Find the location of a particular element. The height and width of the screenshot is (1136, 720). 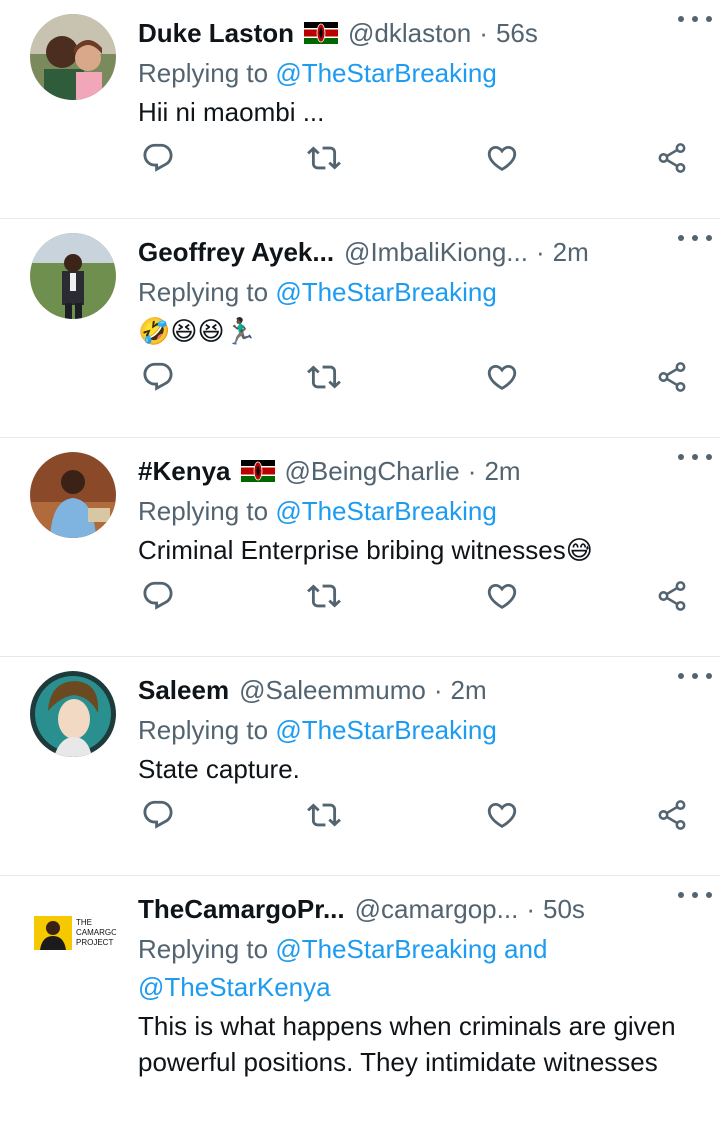

user-handle: @Saleemmumo is located at coordinates (332, 690).